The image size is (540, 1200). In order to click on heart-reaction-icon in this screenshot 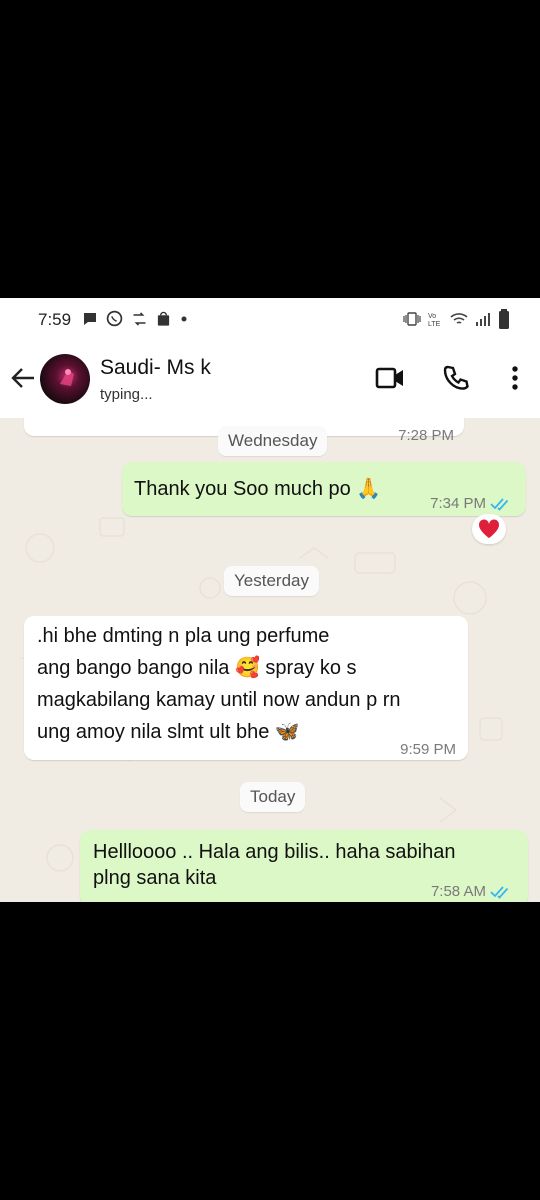, I will do `click(489, 528)`.